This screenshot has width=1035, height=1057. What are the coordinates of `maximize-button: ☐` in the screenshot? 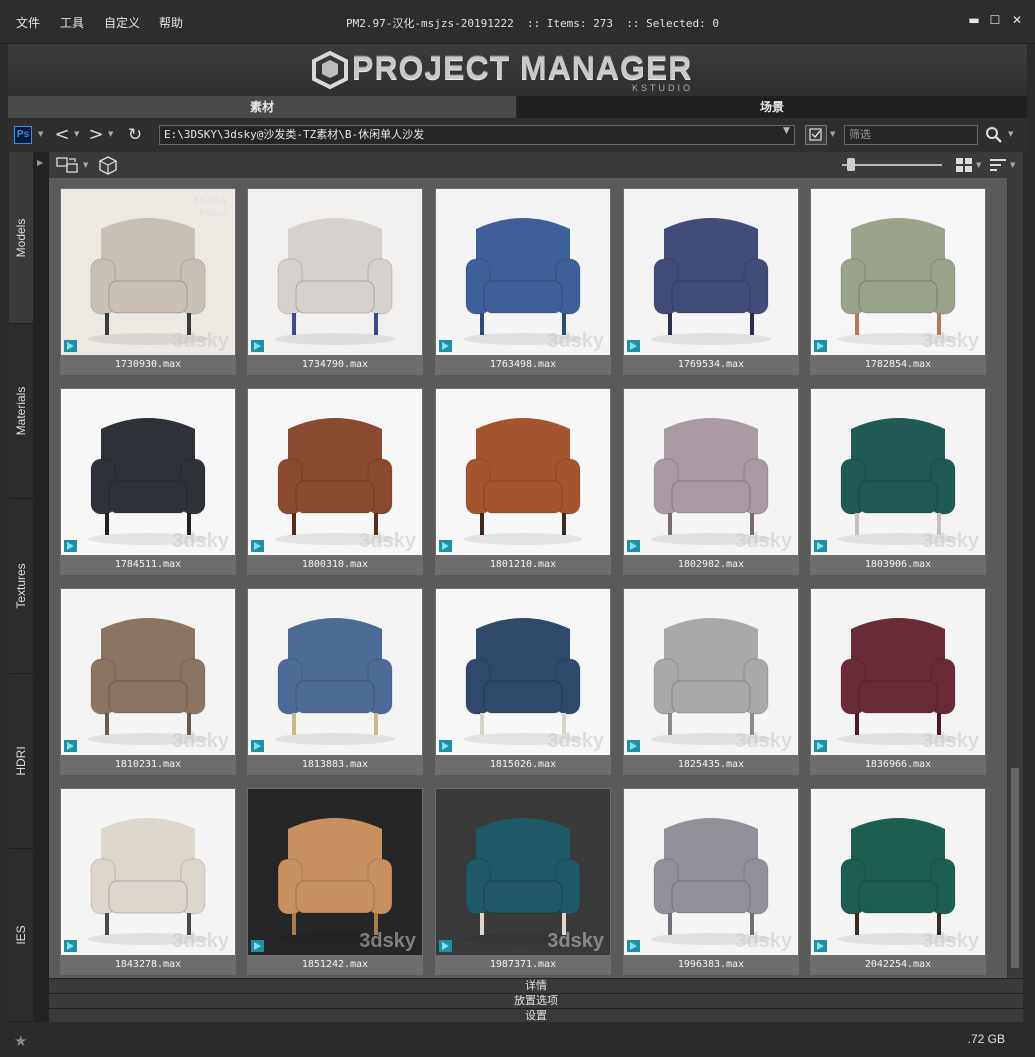 It's located at (995, 20).